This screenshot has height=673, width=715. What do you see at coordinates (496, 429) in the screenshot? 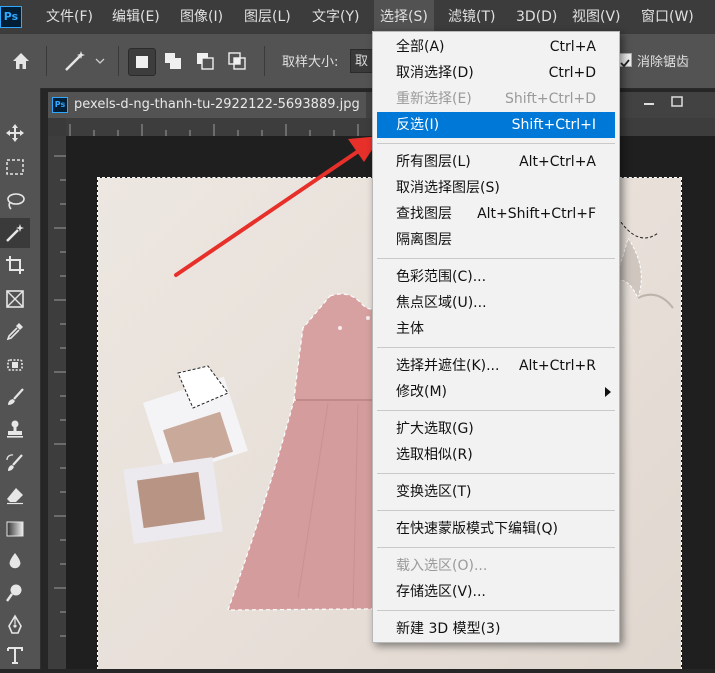
I see `select-menu-item: 扩大选取(G)` at bounding box center [496, 429].